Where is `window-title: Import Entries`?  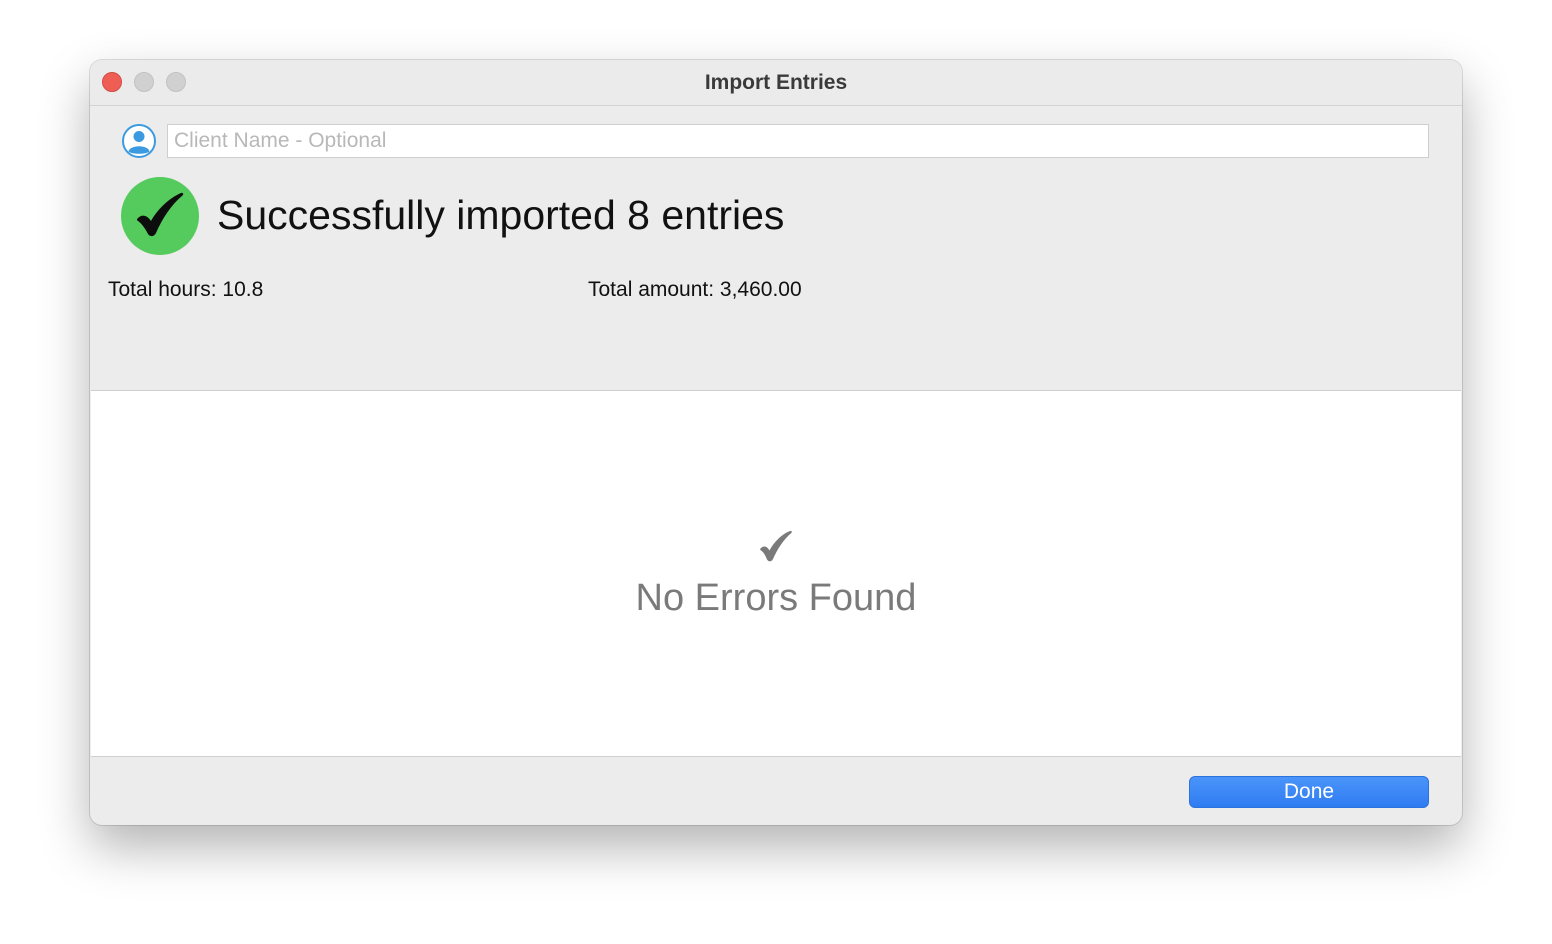
window-title: Import Entries is located at coordinates (776, 82).